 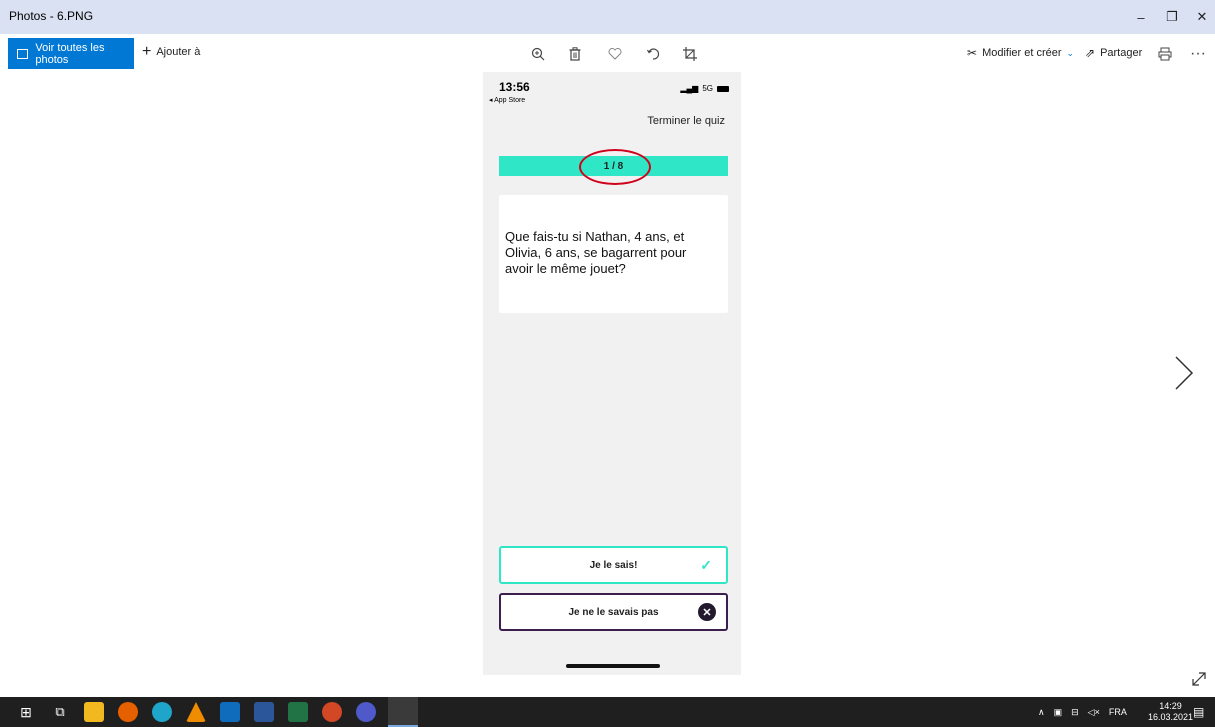 I want to click on check-icon: ✓, so click(x=706, y=565).